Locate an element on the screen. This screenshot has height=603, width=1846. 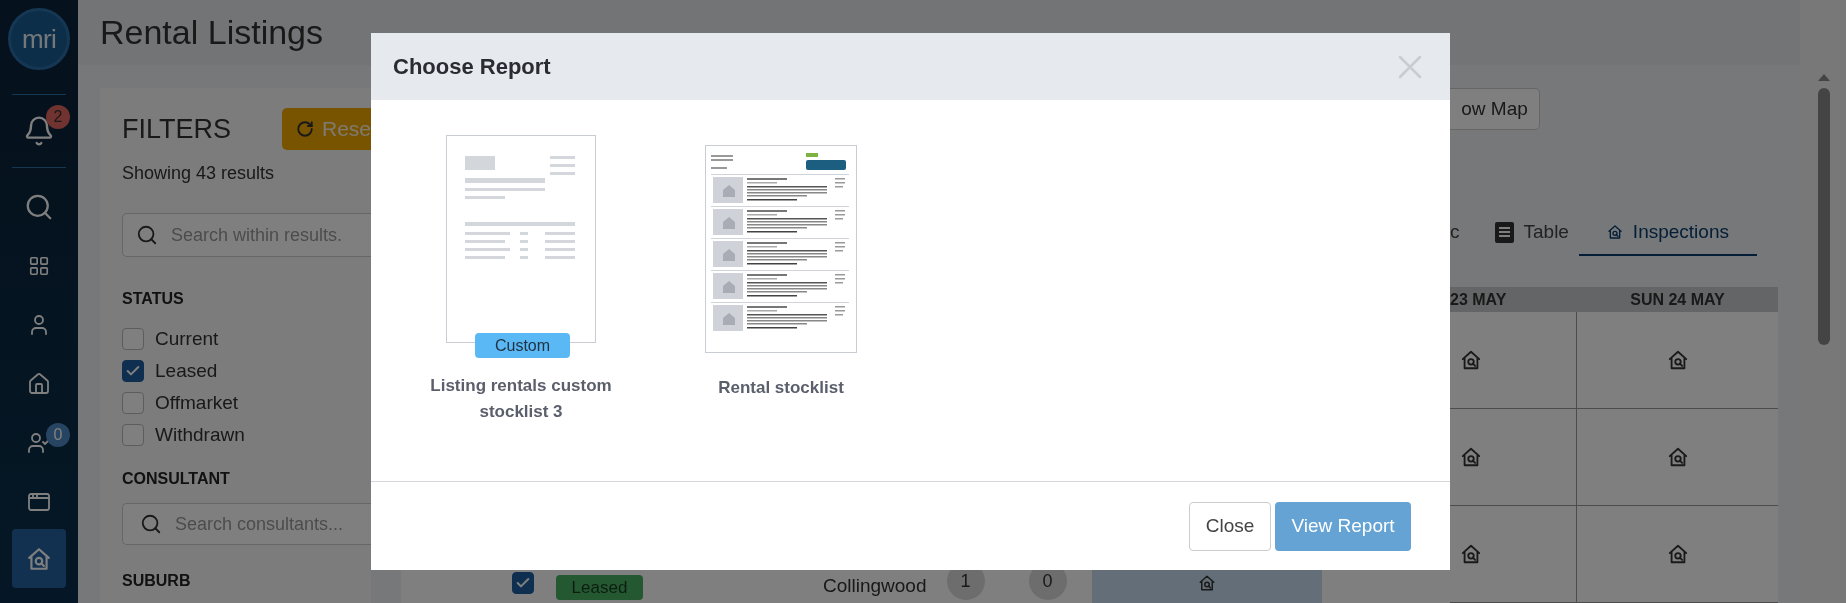
dialog-title: Choose Report is located at coordinates (472, 67).